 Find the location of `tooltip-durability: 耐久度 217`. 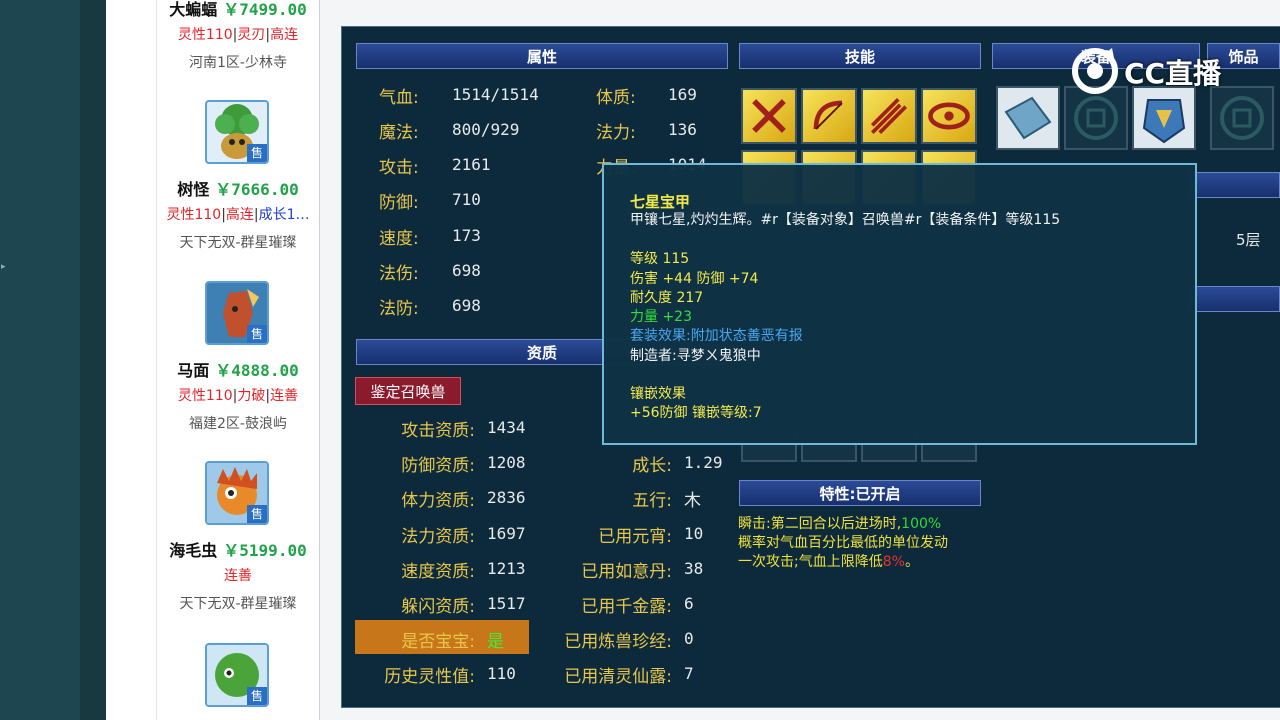

tooltip-durability: 耐久度 217 is located at coordinates (667, 298).